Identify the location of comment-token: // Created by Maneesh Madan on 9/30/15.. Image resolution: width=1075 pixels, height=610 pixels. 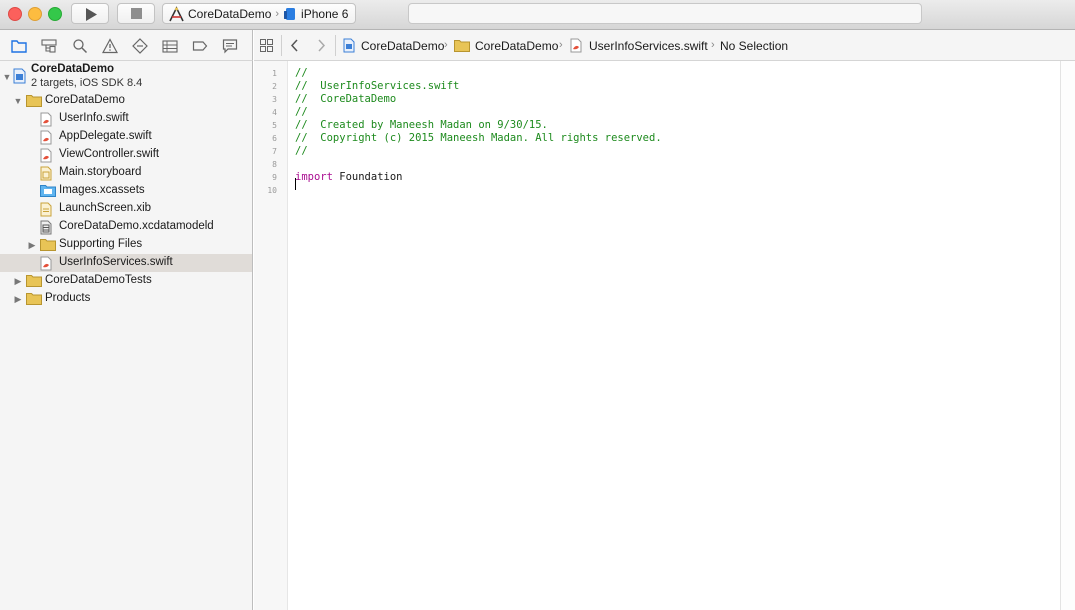
(421, 125).